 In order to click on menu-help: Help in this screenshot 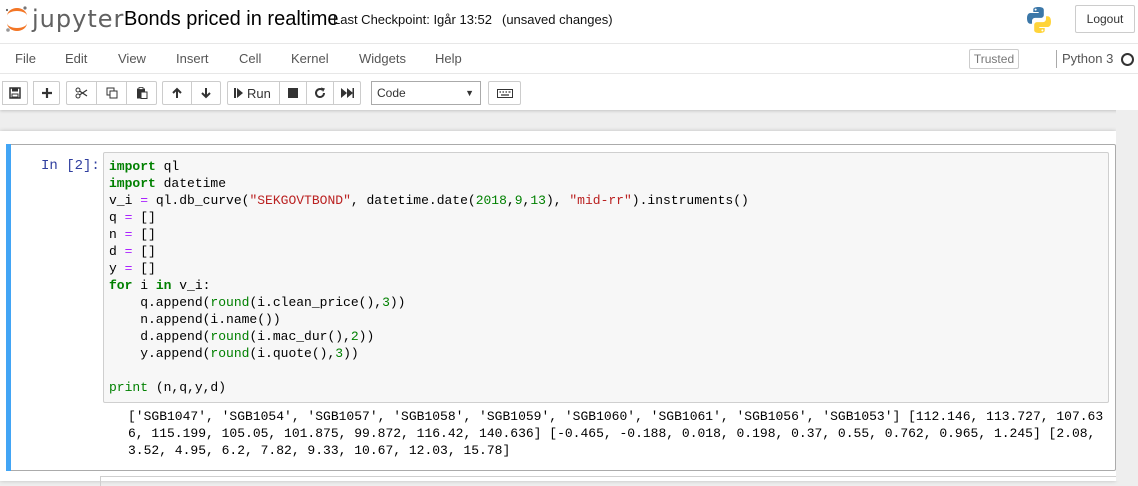, I will do `click(448, 58)`.